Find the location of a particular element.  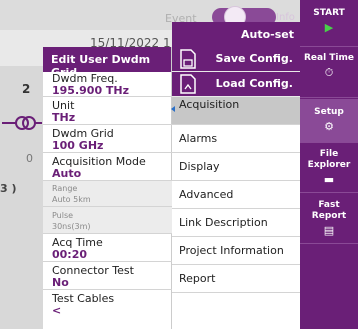

menu-item-label: Acquisition is located at coordinates (209, 104).